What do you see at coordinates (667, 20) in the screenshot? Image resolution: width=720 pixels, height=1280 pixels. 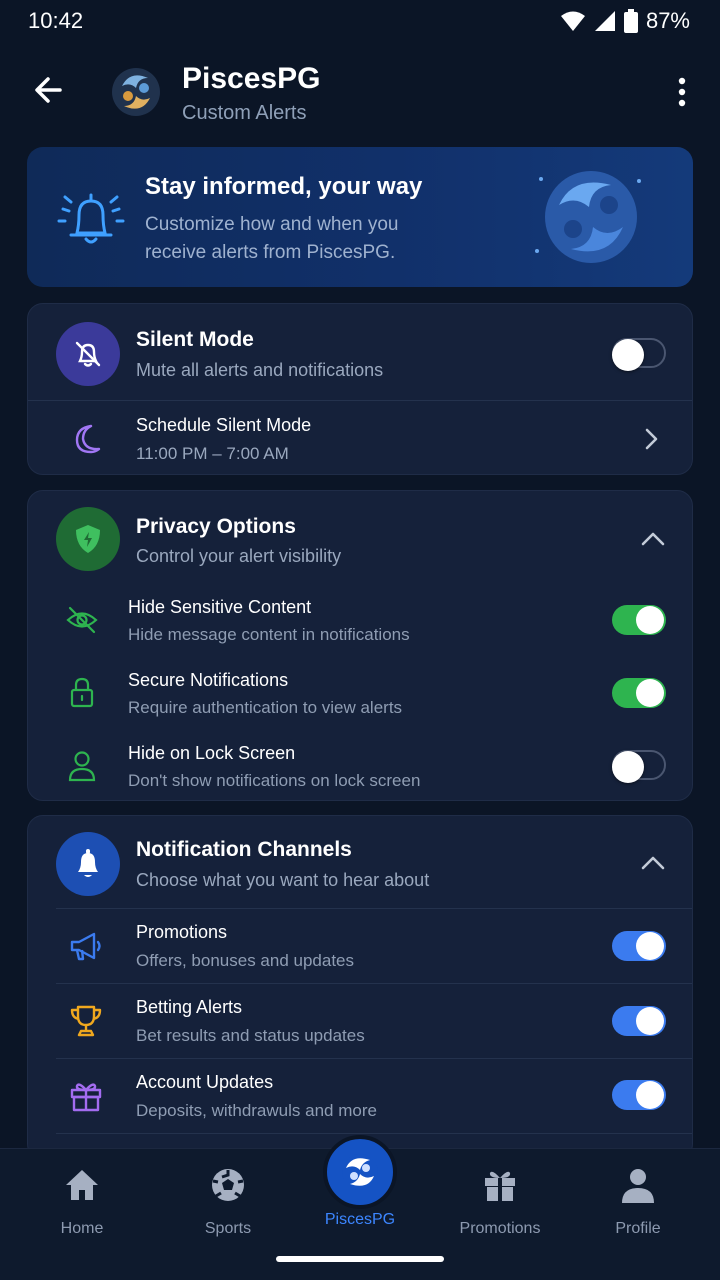 I see `battery-percent: 87%` at bounding box center [667, 20].